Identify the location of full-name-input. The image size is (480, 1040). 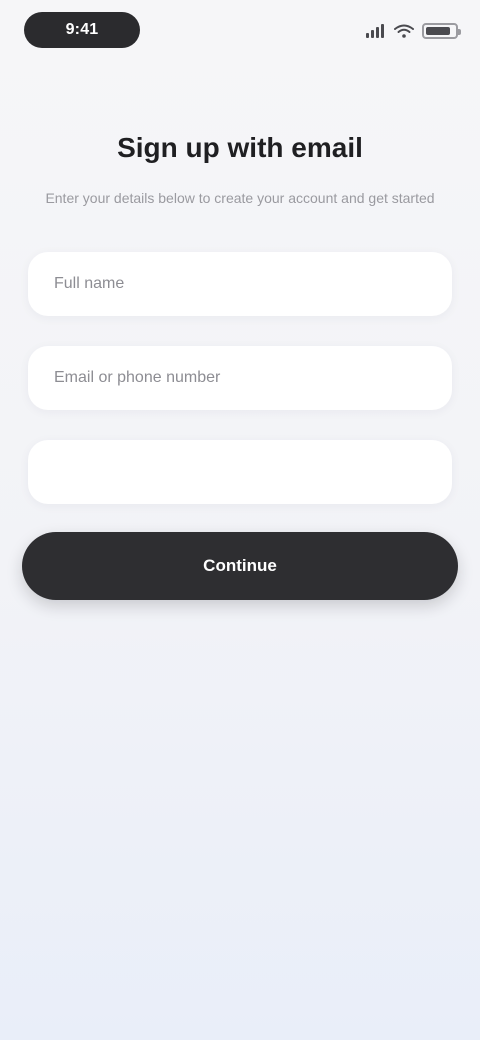
(240, 284).